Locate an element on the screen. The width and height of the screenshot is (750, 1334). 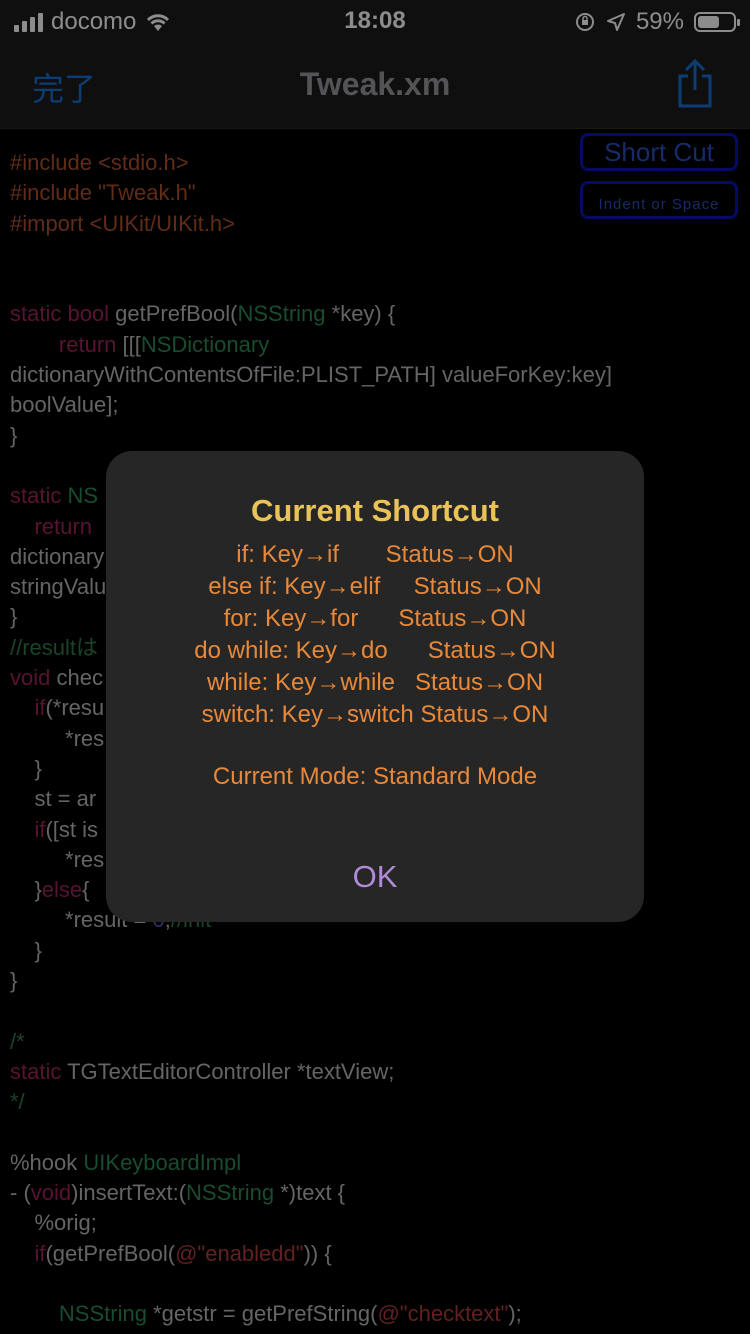
shortcut-row-do-while: do while: Key→do Status→ON is located at coordinates (375, 650).